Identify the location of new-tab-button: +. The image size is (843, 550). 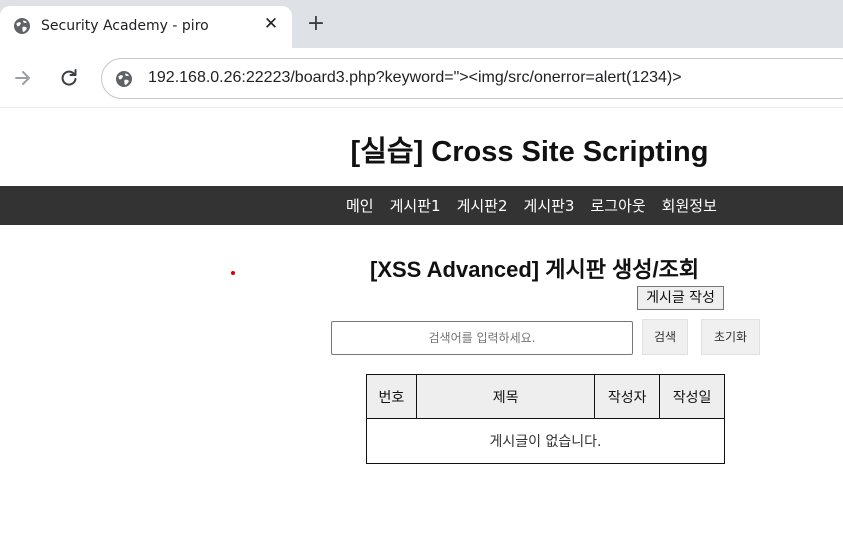
(316, 24).